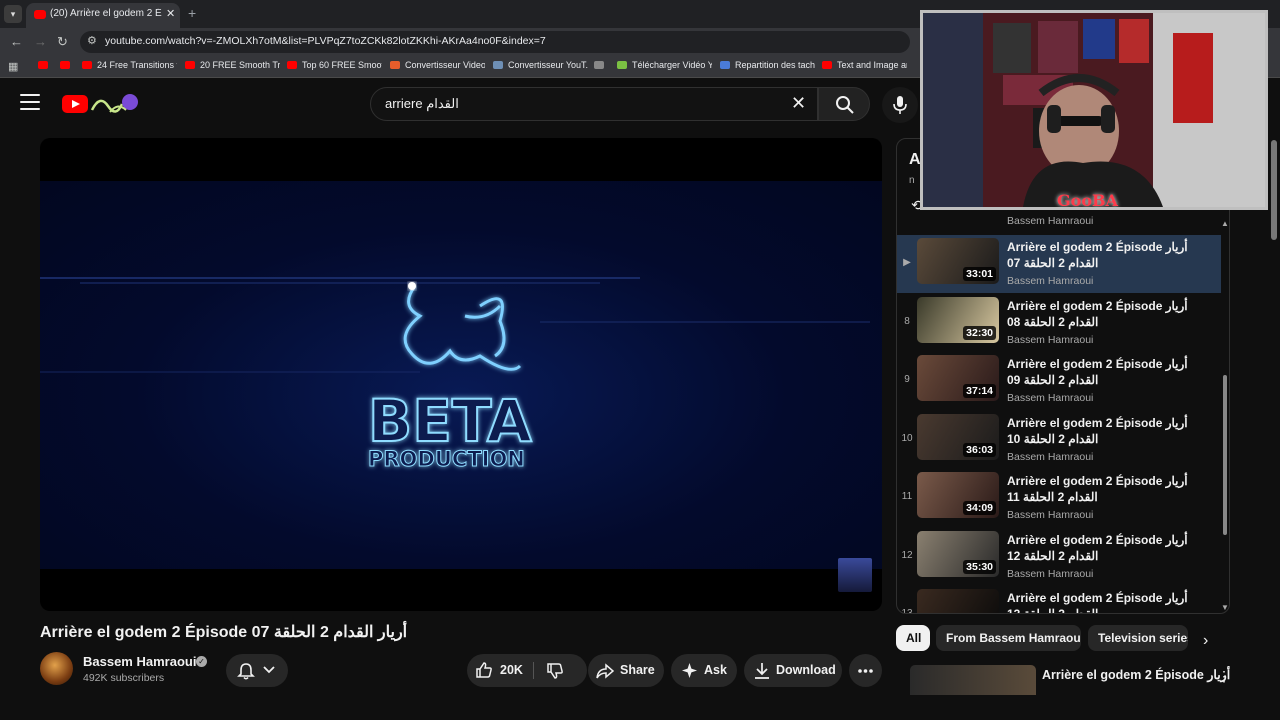 The height and width of the screenshot is (720, 1280). I want to click on duration-badge: 35:30, so click(979, 566).